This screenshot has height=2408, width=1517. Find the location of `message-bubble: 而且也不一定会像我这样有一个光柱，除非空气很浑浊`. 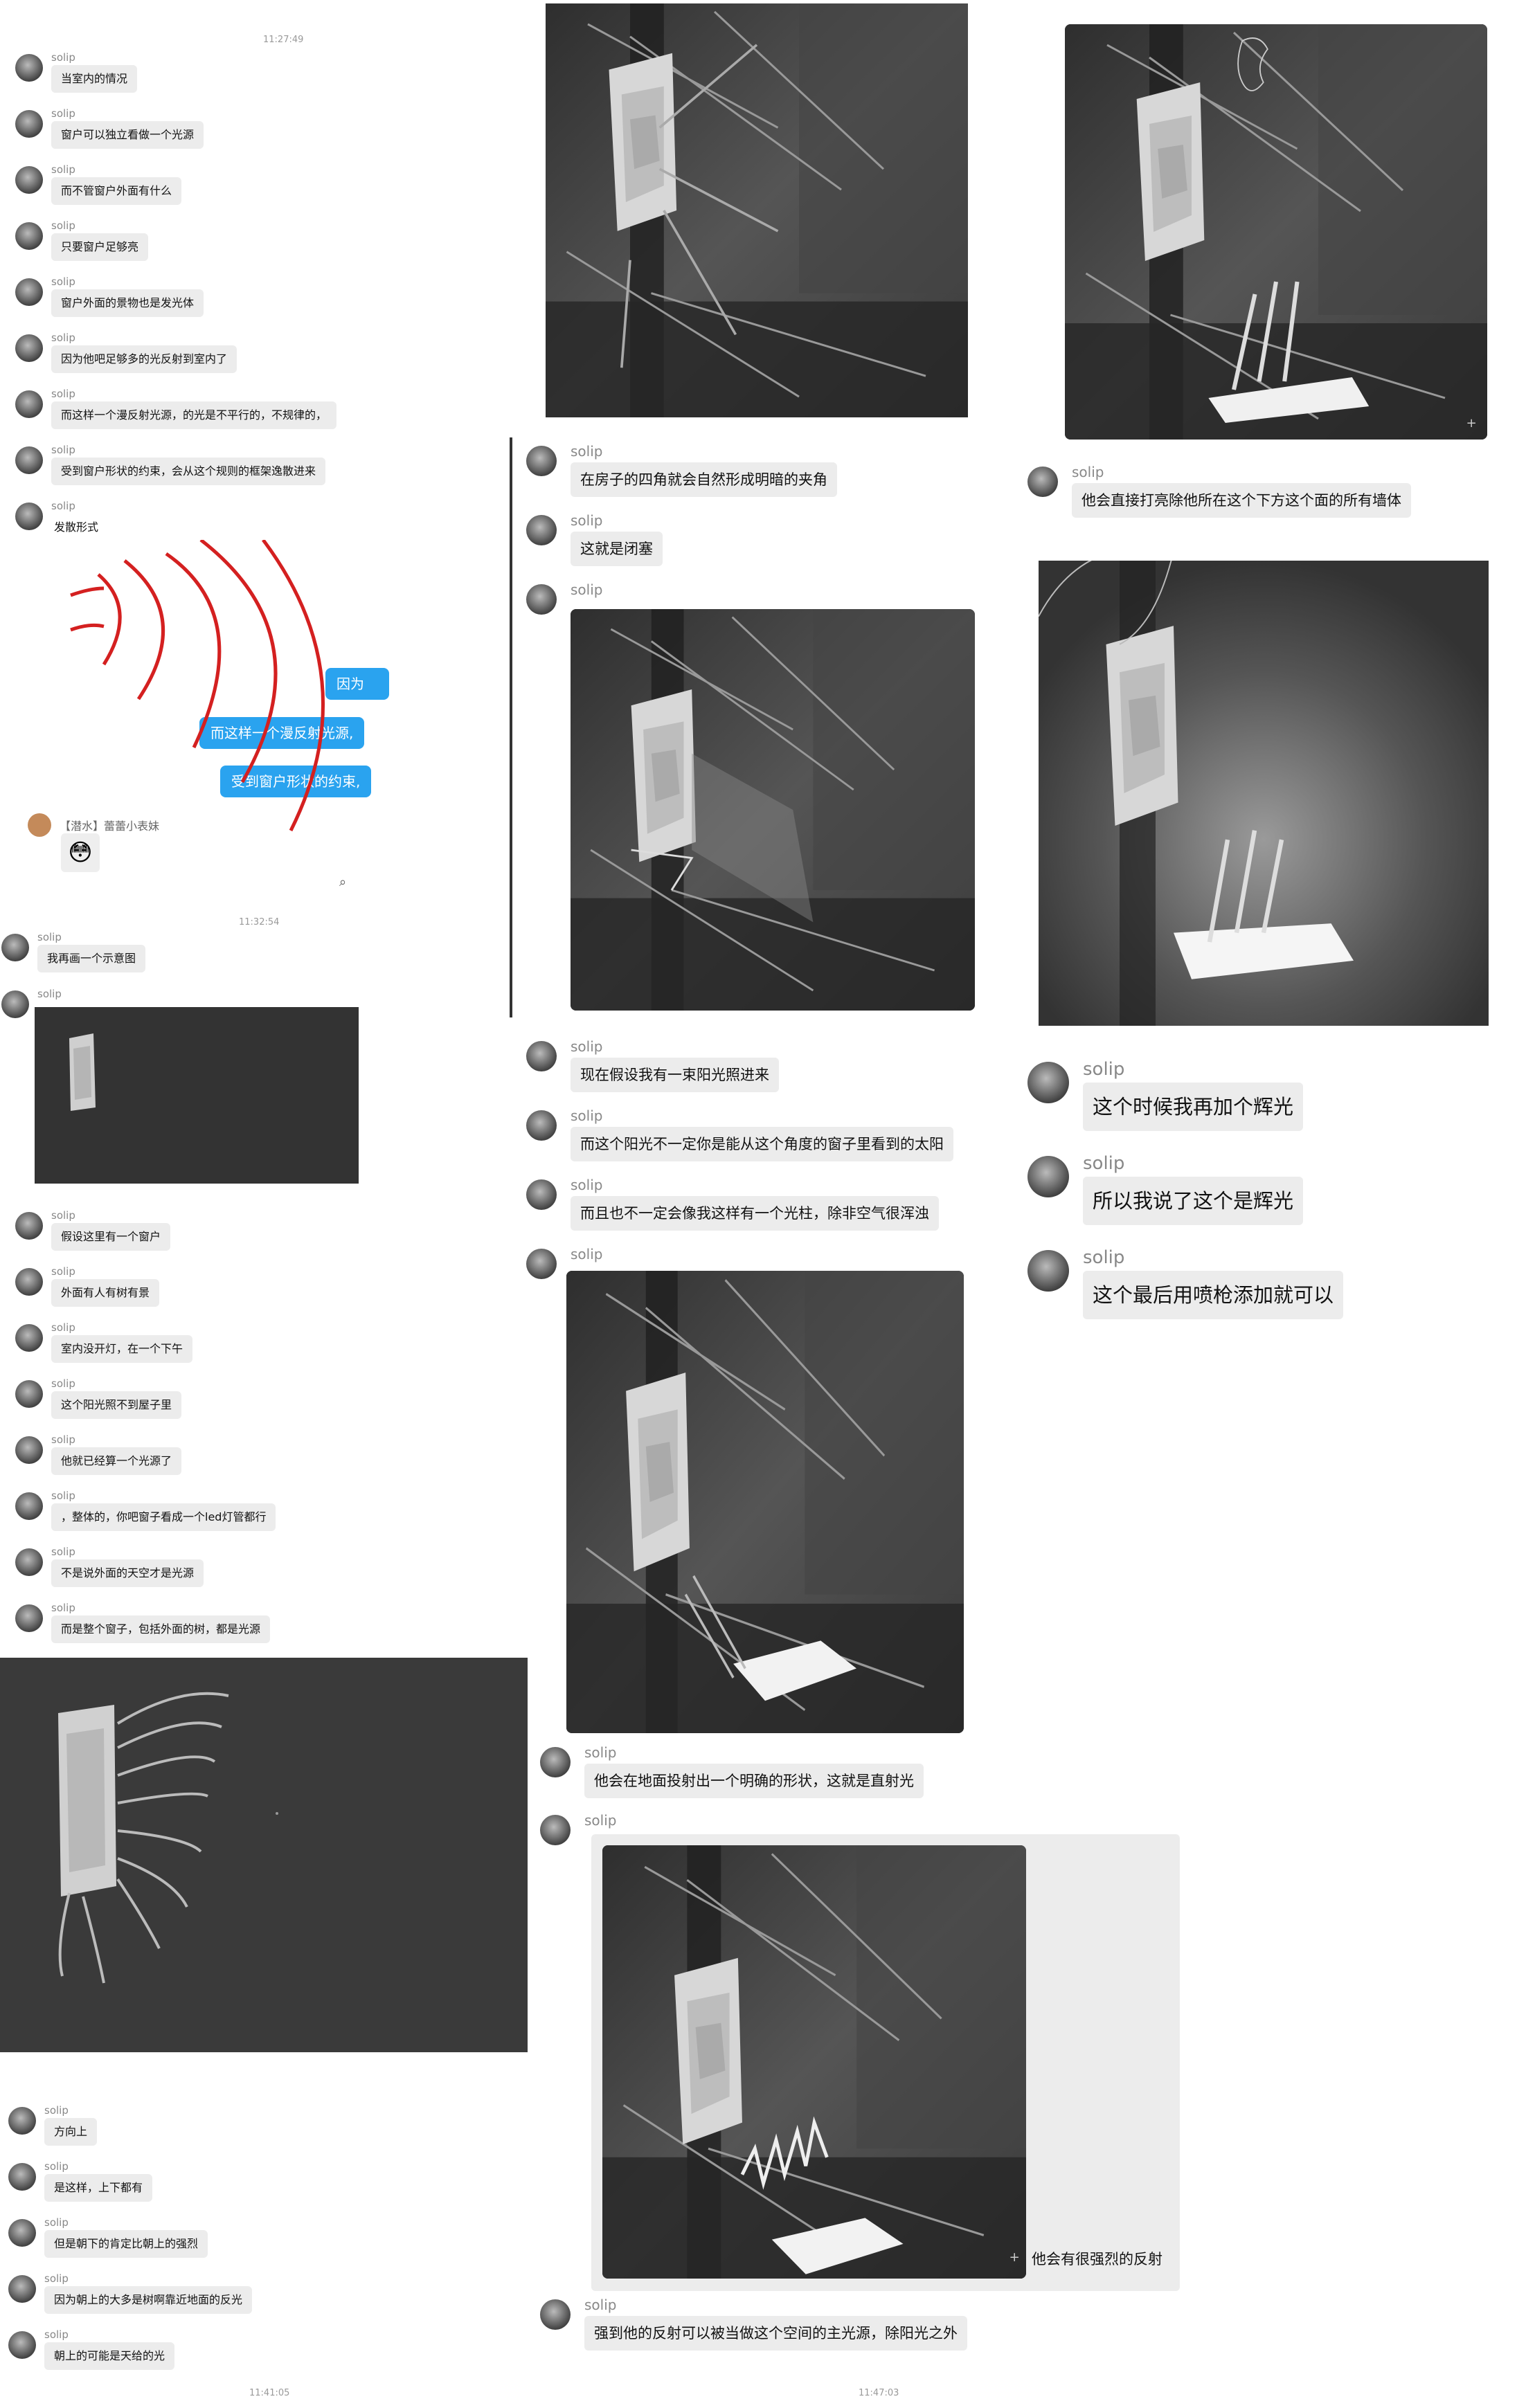

message-bubble: 而且也不一定会像我这样有一个光柱，除非空气很浑浊 is located at coordinates (755, 1213).